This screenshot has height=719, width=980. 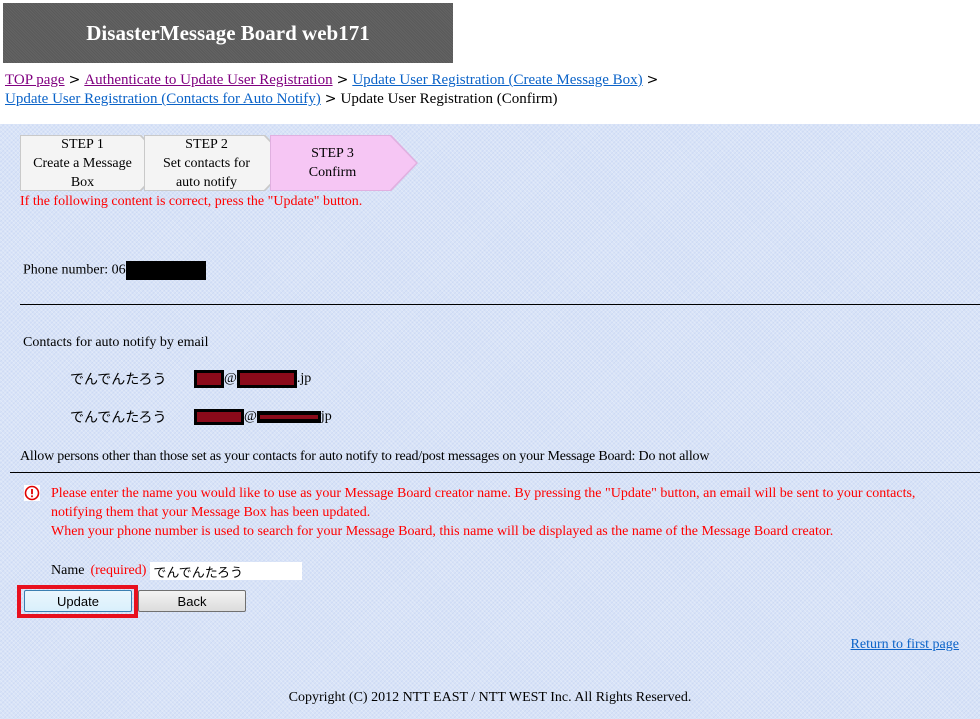 What do you see at coordinates (332, 153) in the screenshot?
I see `step-3-title: STEP 3` at bounding box center [332, 153].